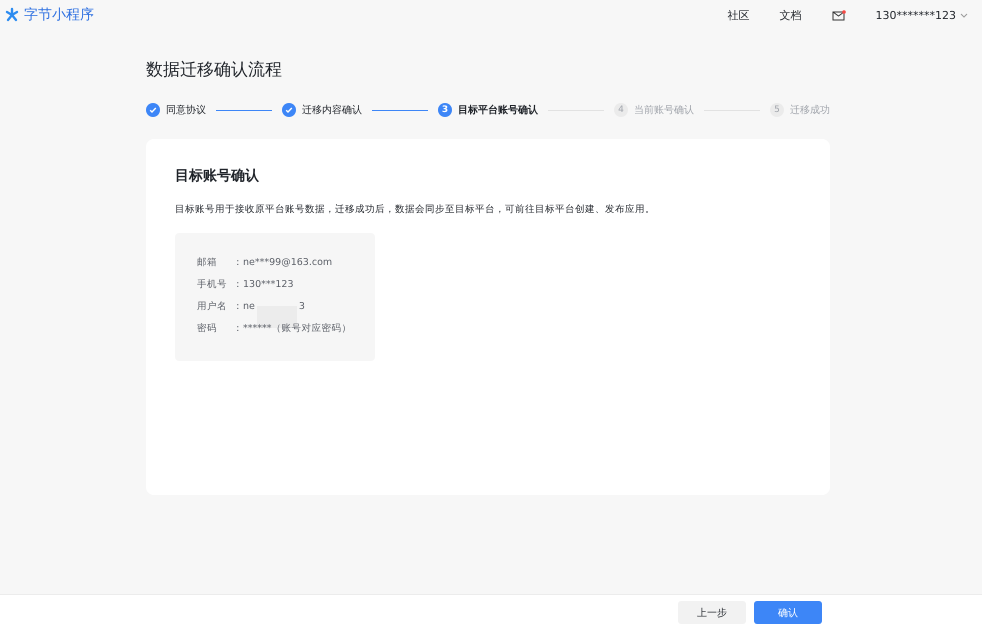 This screenshot has width=982, height=630. Describe the element at coordinates (777, 110) in the screenshot. I see `step-number: 5` at that location.